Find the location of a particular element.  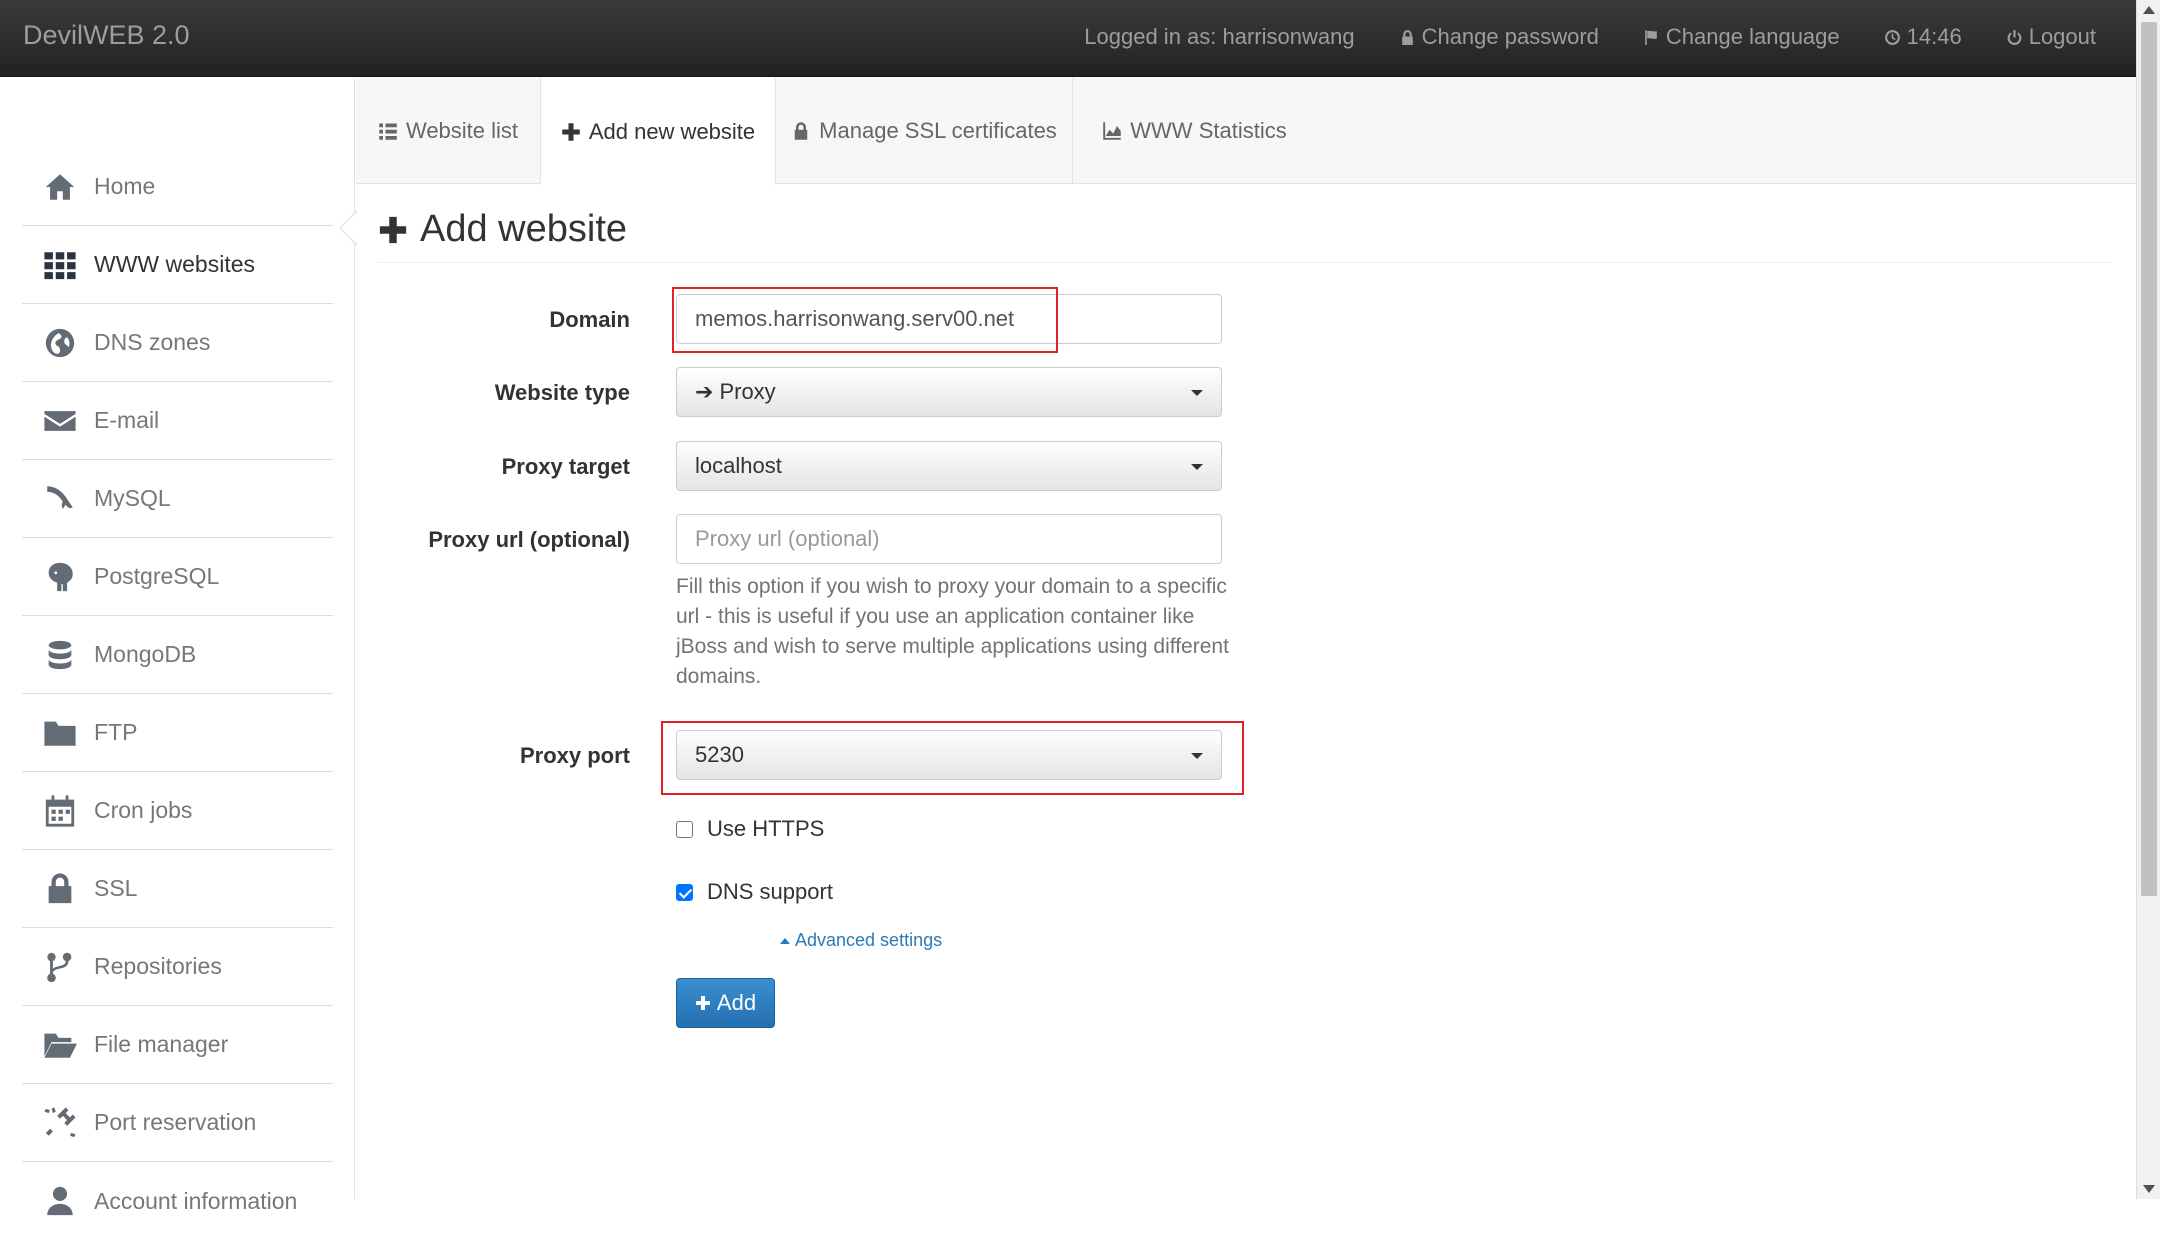

sidebar-item-label: SSL is located at coordinates (116, 888).